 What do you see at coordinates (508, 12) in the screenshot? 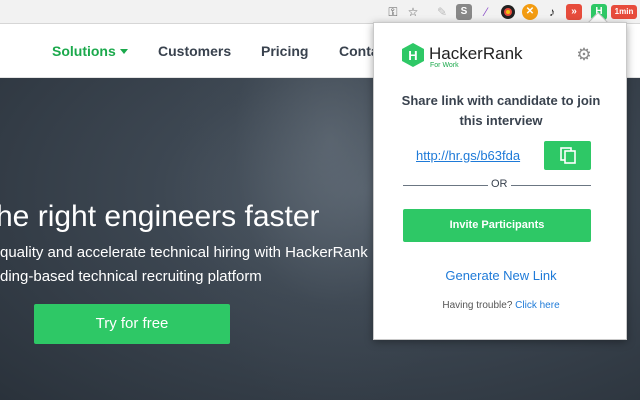
I see `extension-circle-icon` at bounding box center [508, 12].